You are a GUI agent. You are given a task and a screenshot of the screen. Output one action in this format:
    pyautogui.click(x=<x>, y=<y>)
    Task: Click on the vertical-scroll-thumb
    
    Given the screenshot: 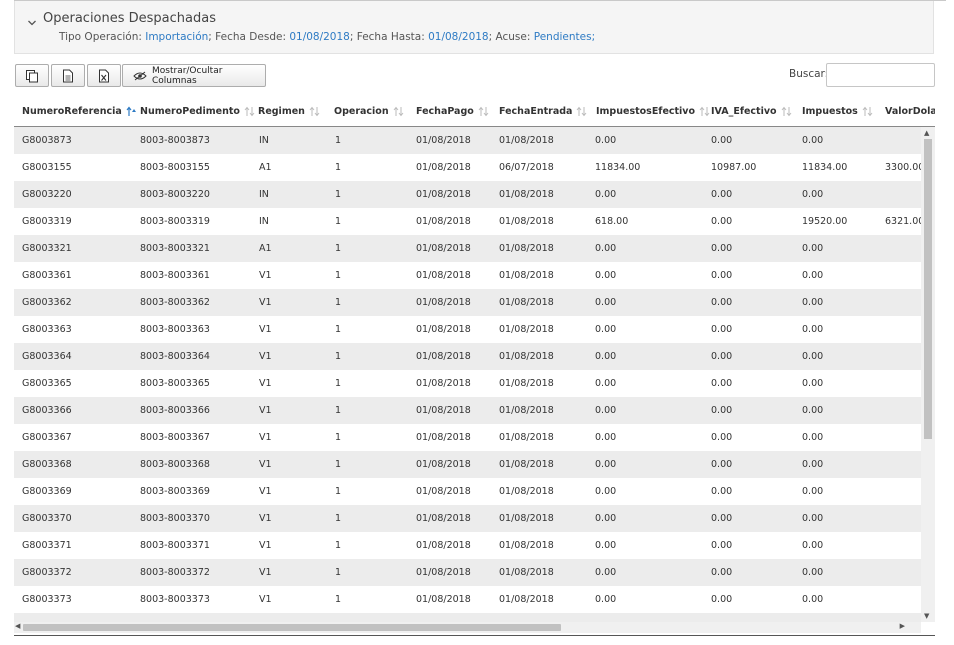 What is the action you would take?
    pyautogui.click(x=928, y=289)
    